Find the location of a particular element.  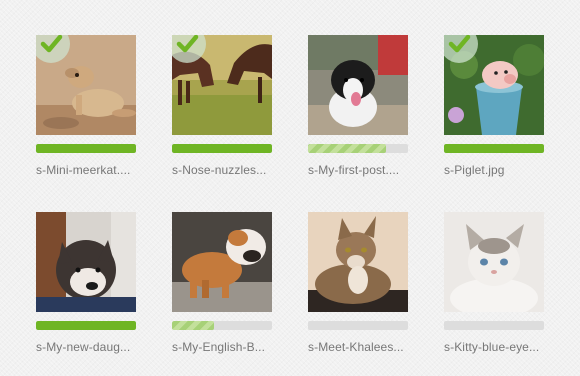

husky-puppy-image is located at coordinates (86, 262).